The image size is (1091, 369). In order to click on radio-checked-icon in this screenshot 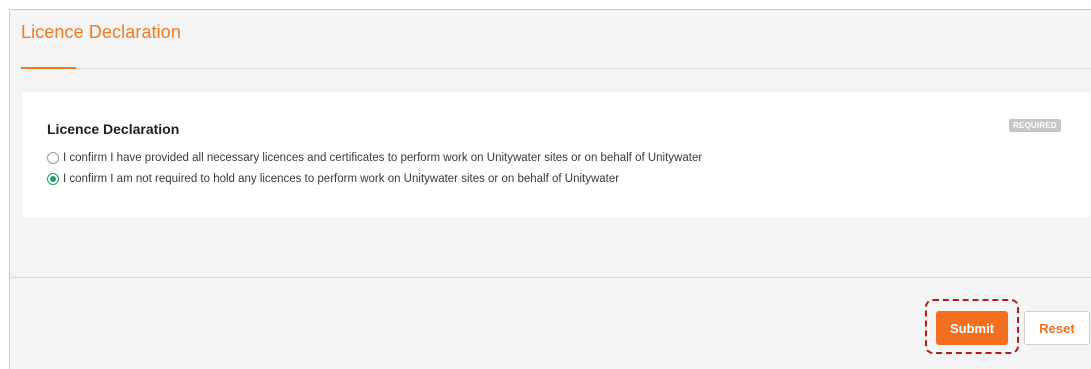, I will do `click(53, 179)`.